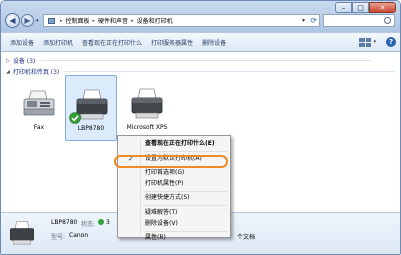  What do you see at coordinates (8, 72) in the screenshot?
I see `collapse-icon: ◢` at bounding box center [8, 72].